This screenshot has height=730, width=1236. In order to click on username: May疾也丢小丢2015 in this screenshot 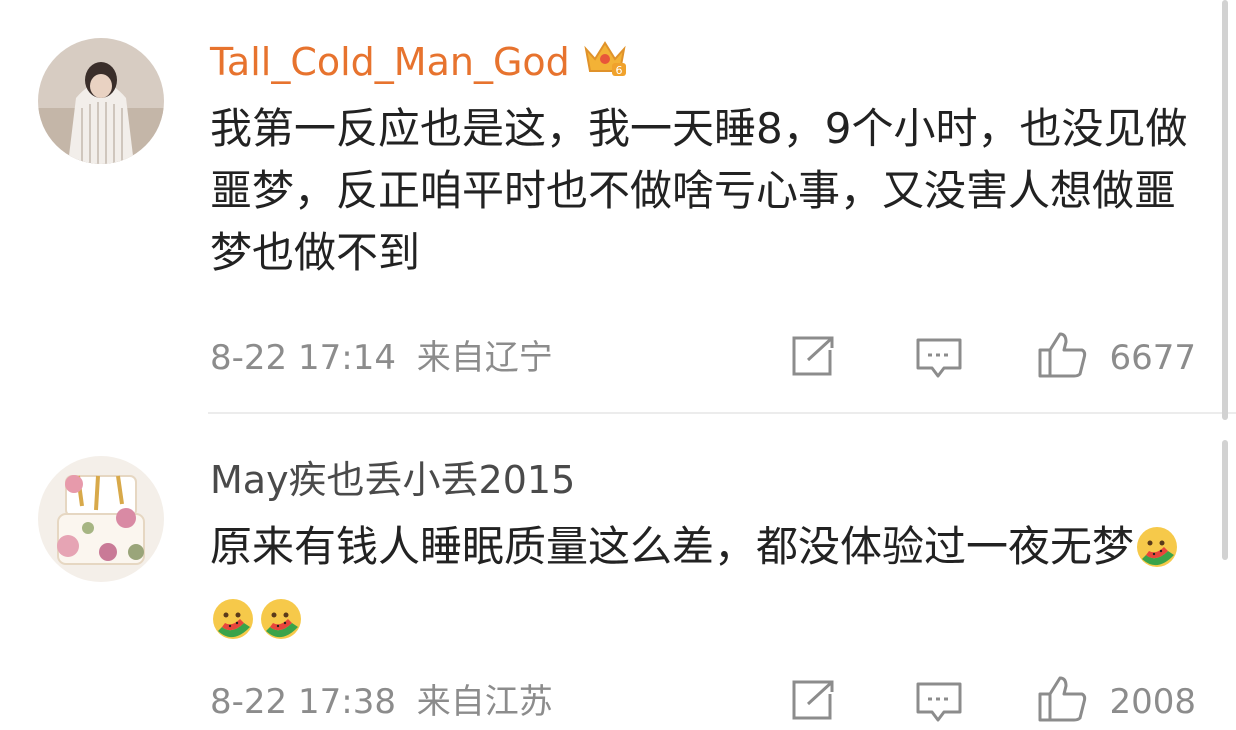, I will do `click(392, 480)`.